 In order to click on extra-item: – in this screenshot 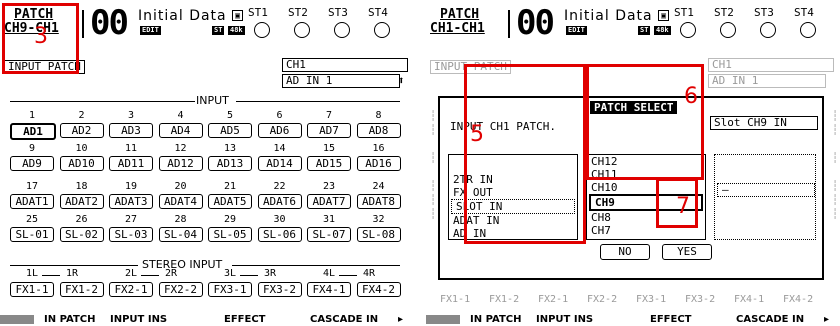, I will do `click(766, 190)`.